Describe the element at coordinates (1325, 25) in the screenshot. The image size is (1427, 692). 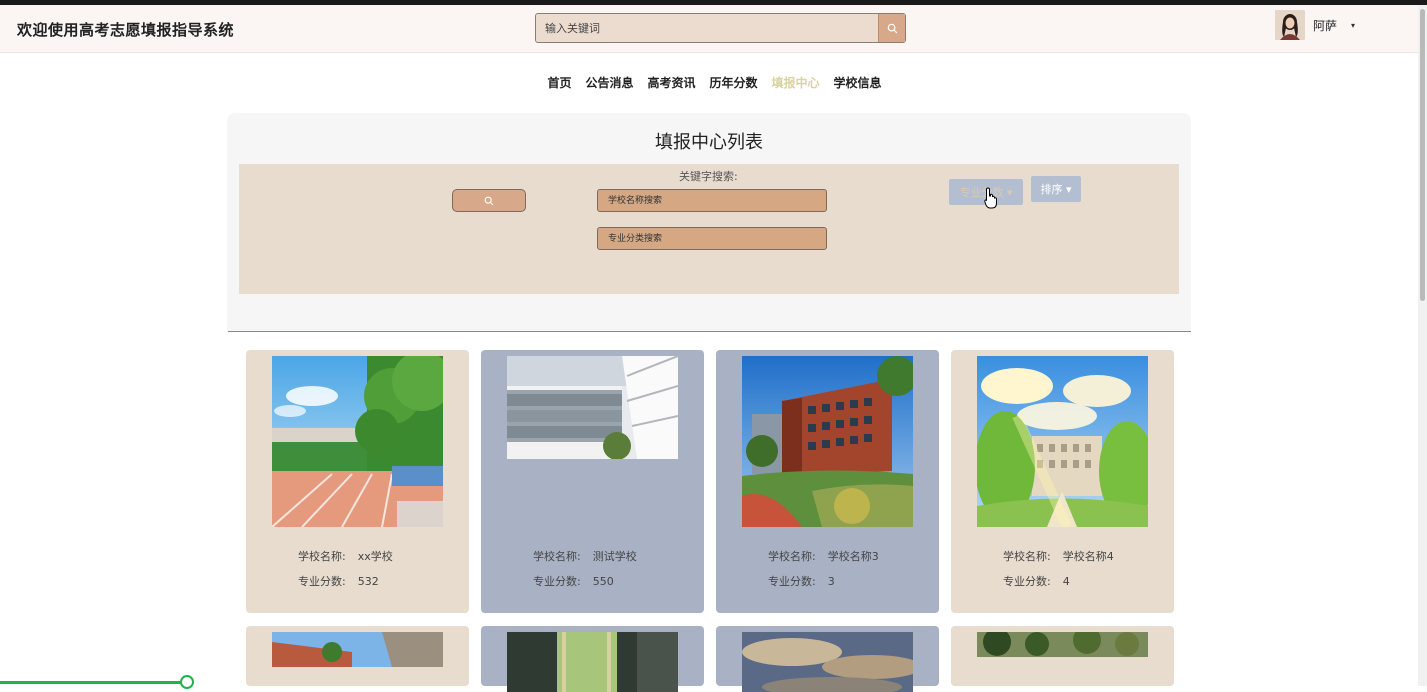
I see `username: 阿萨` at that location.